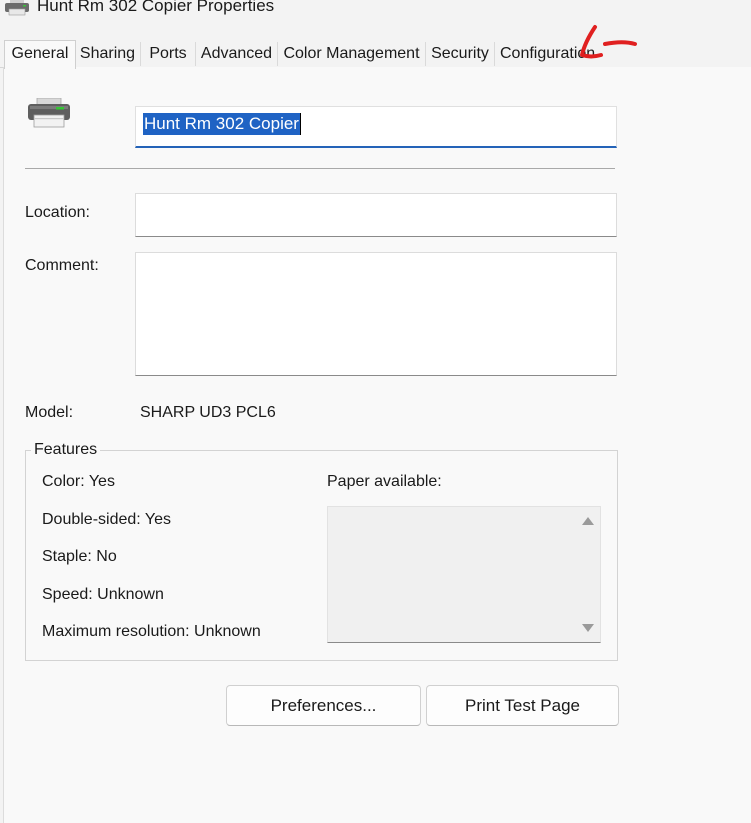 The image size is (751, 823). Describe the element at coordinates (375, 10) in the screenshot. I see `title-bar: Hunt Rm 302 Copier Properties` at that location.